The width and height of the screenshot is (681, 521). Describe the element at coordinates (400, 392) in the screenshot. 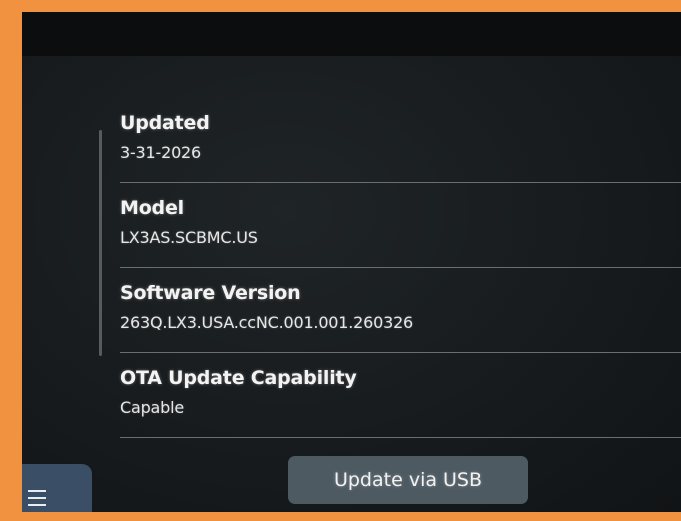

I see `info-row-ota-capability: OTA Update Capability Capable` at that location.